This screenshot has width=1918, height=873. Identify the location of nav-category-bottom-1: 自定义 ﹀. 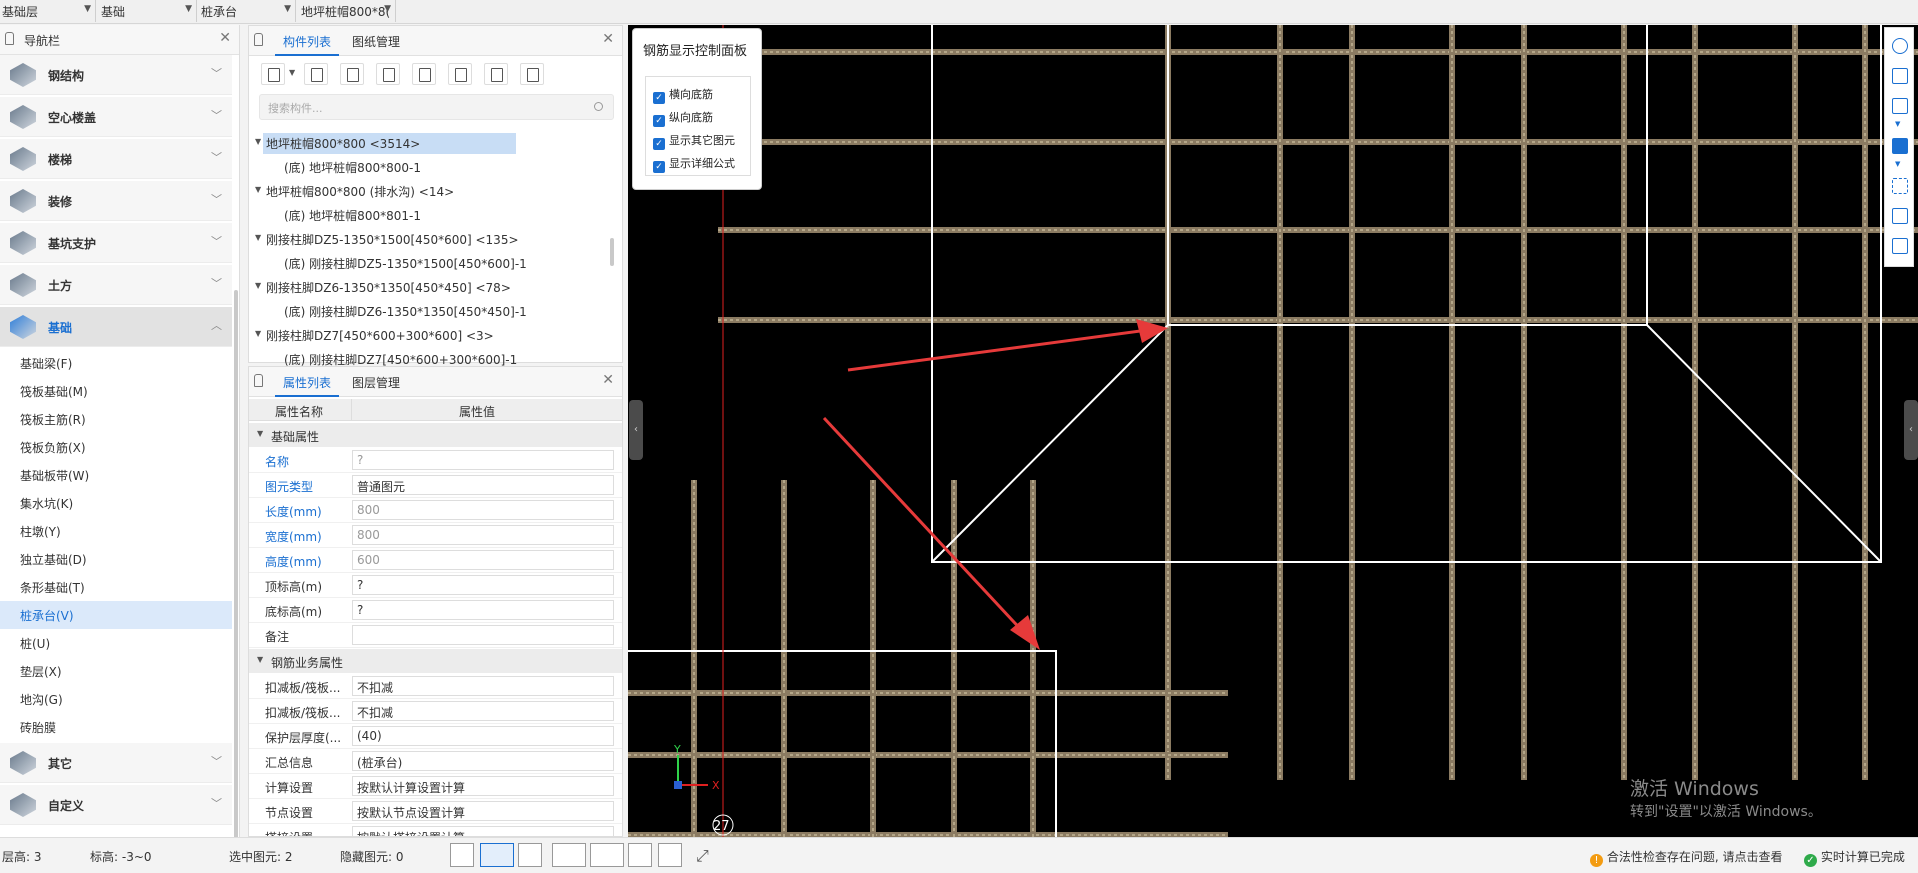
(116, 805).